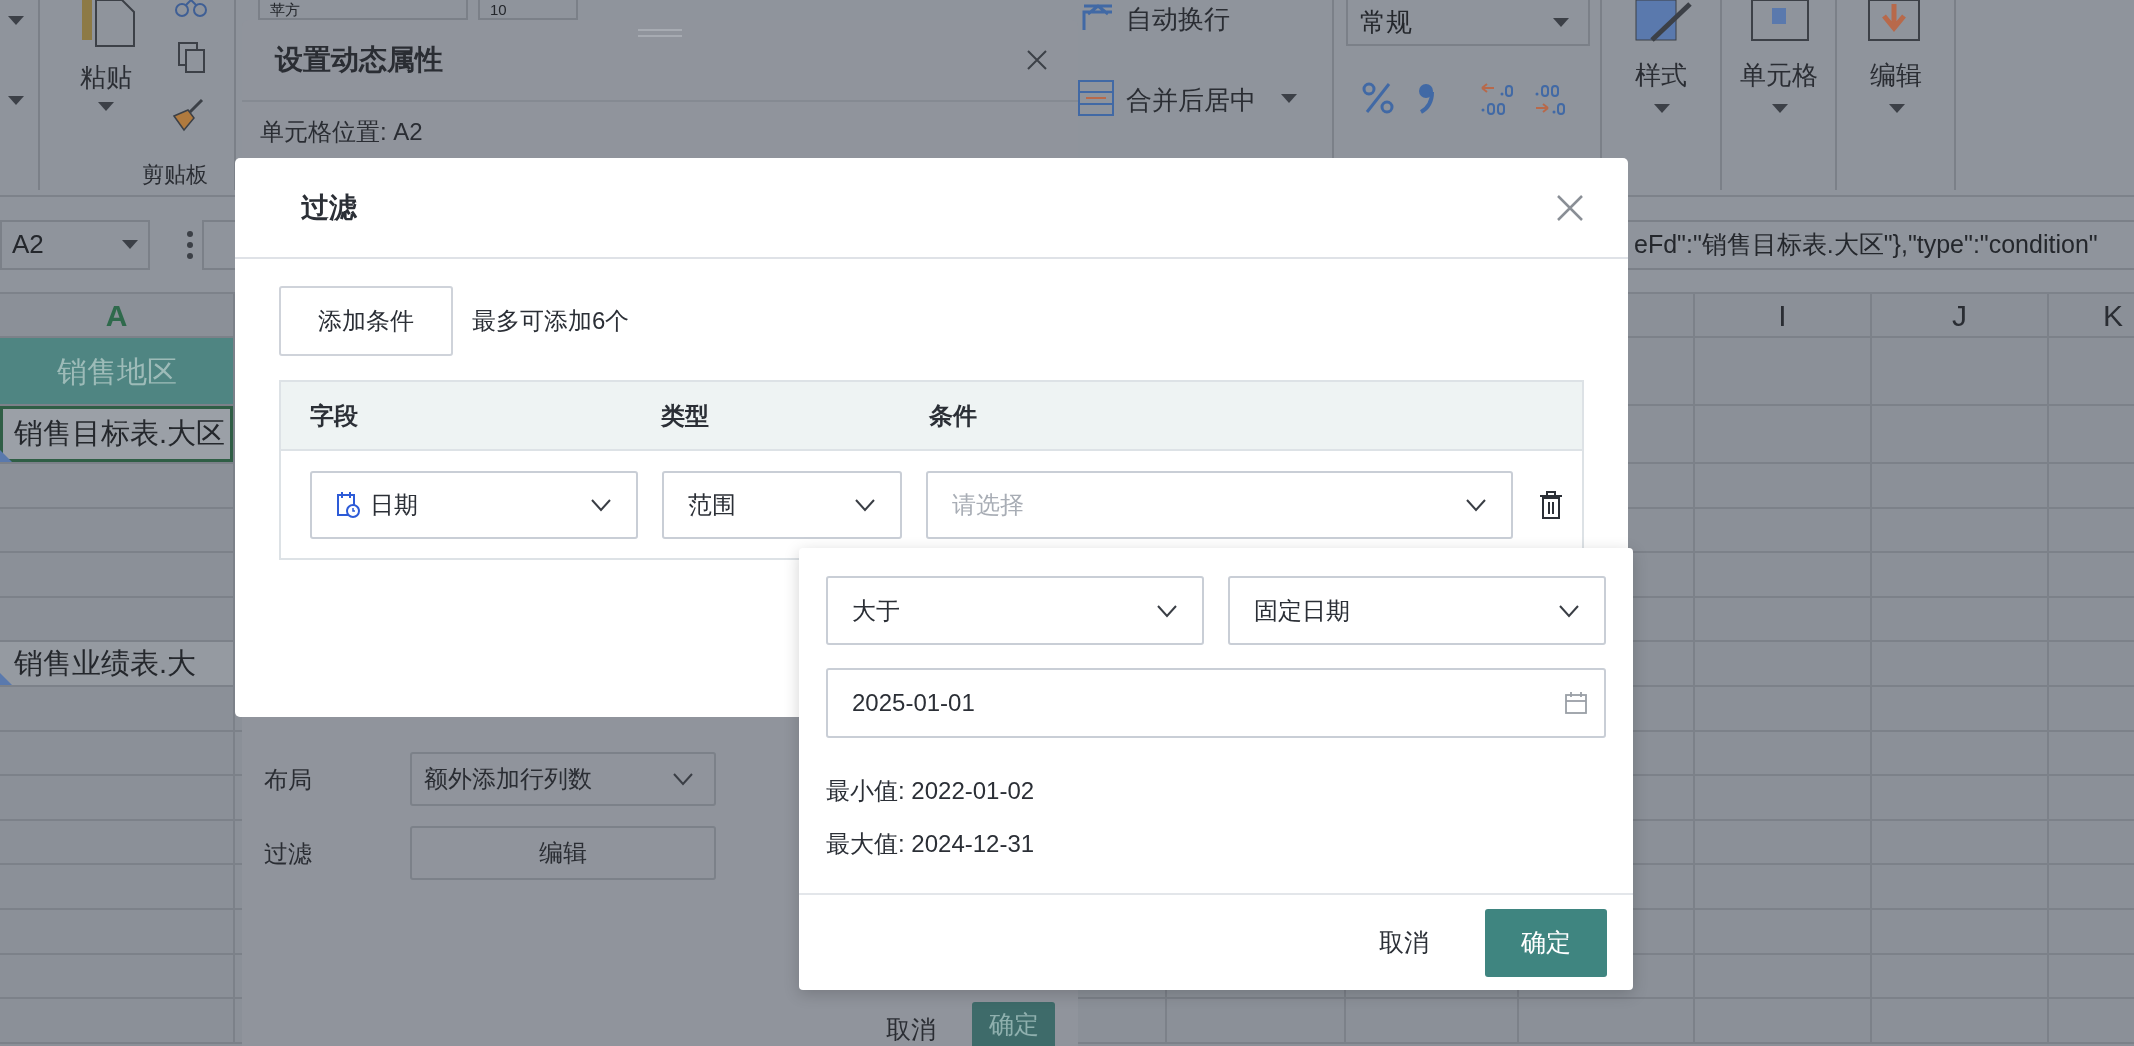 This screenshot has height=1046, width=2134. What do you see at coordinates (1661, 75) in the screenshot?
I see `ribbon-button: 样式` at bounding box center [1661, 75].